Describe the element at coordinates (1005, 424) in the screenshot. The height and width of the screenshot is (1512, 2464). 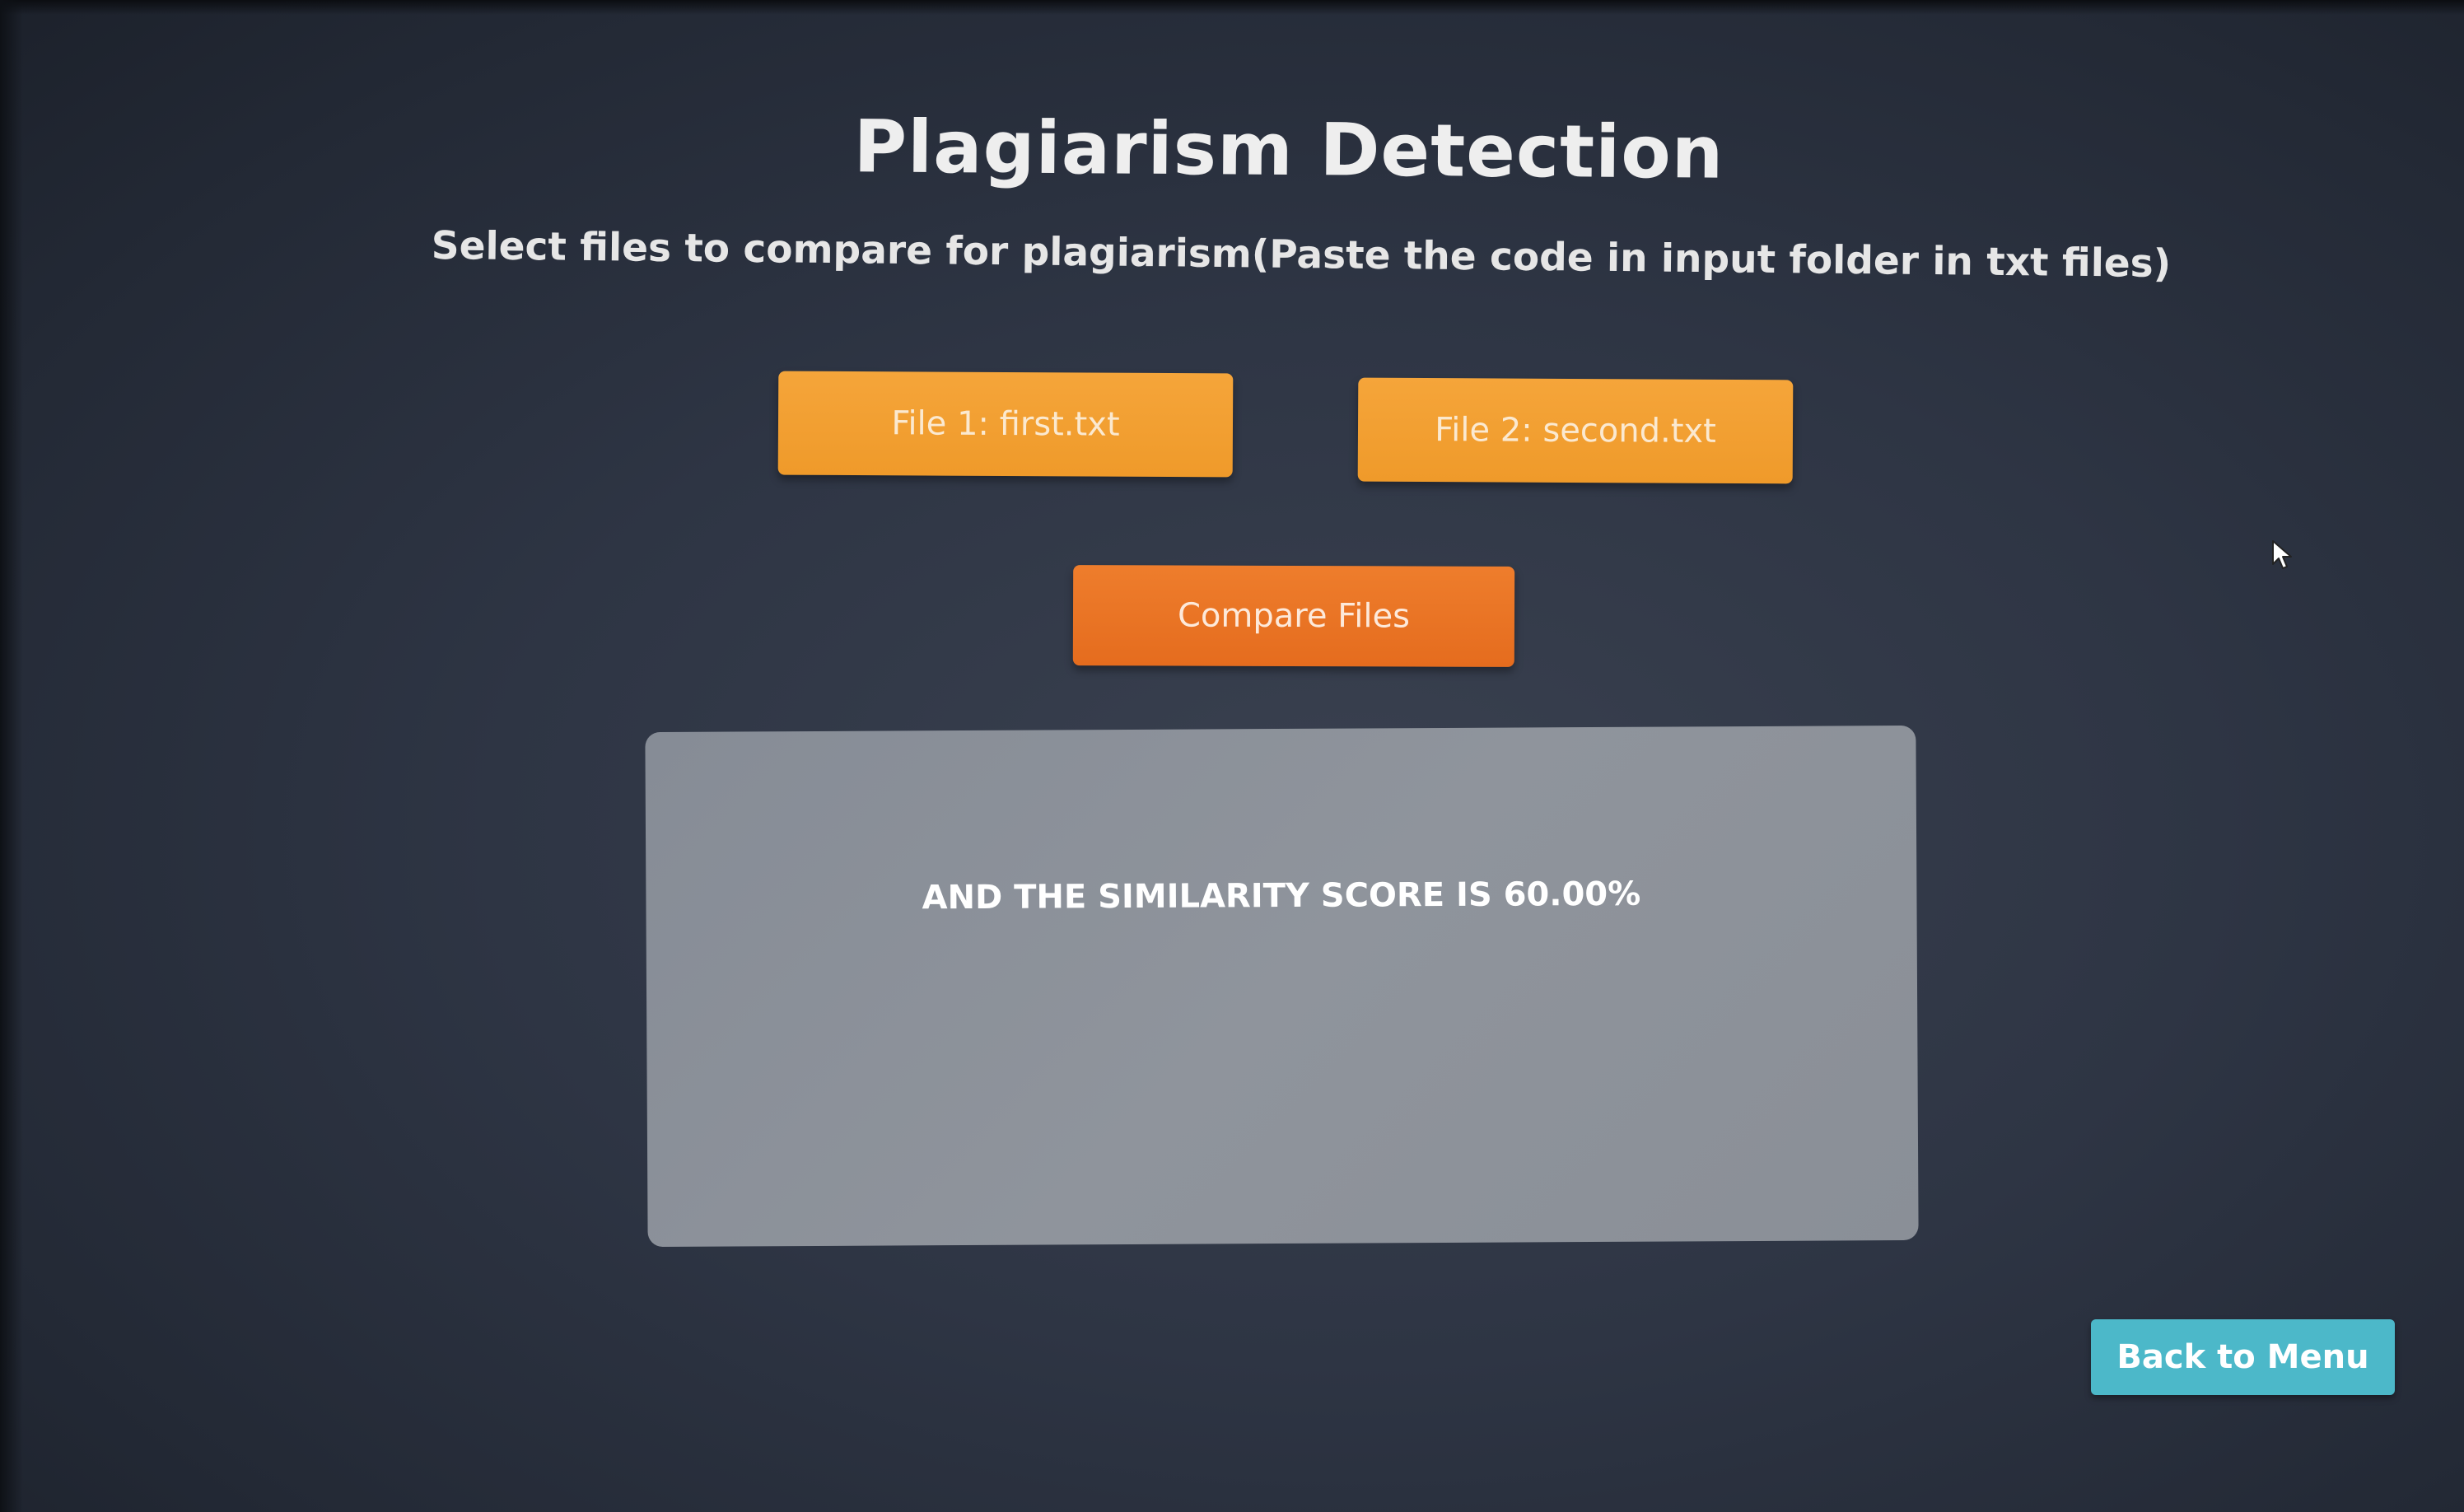
I see `file-1-button: File 1: first.txt` at that location.